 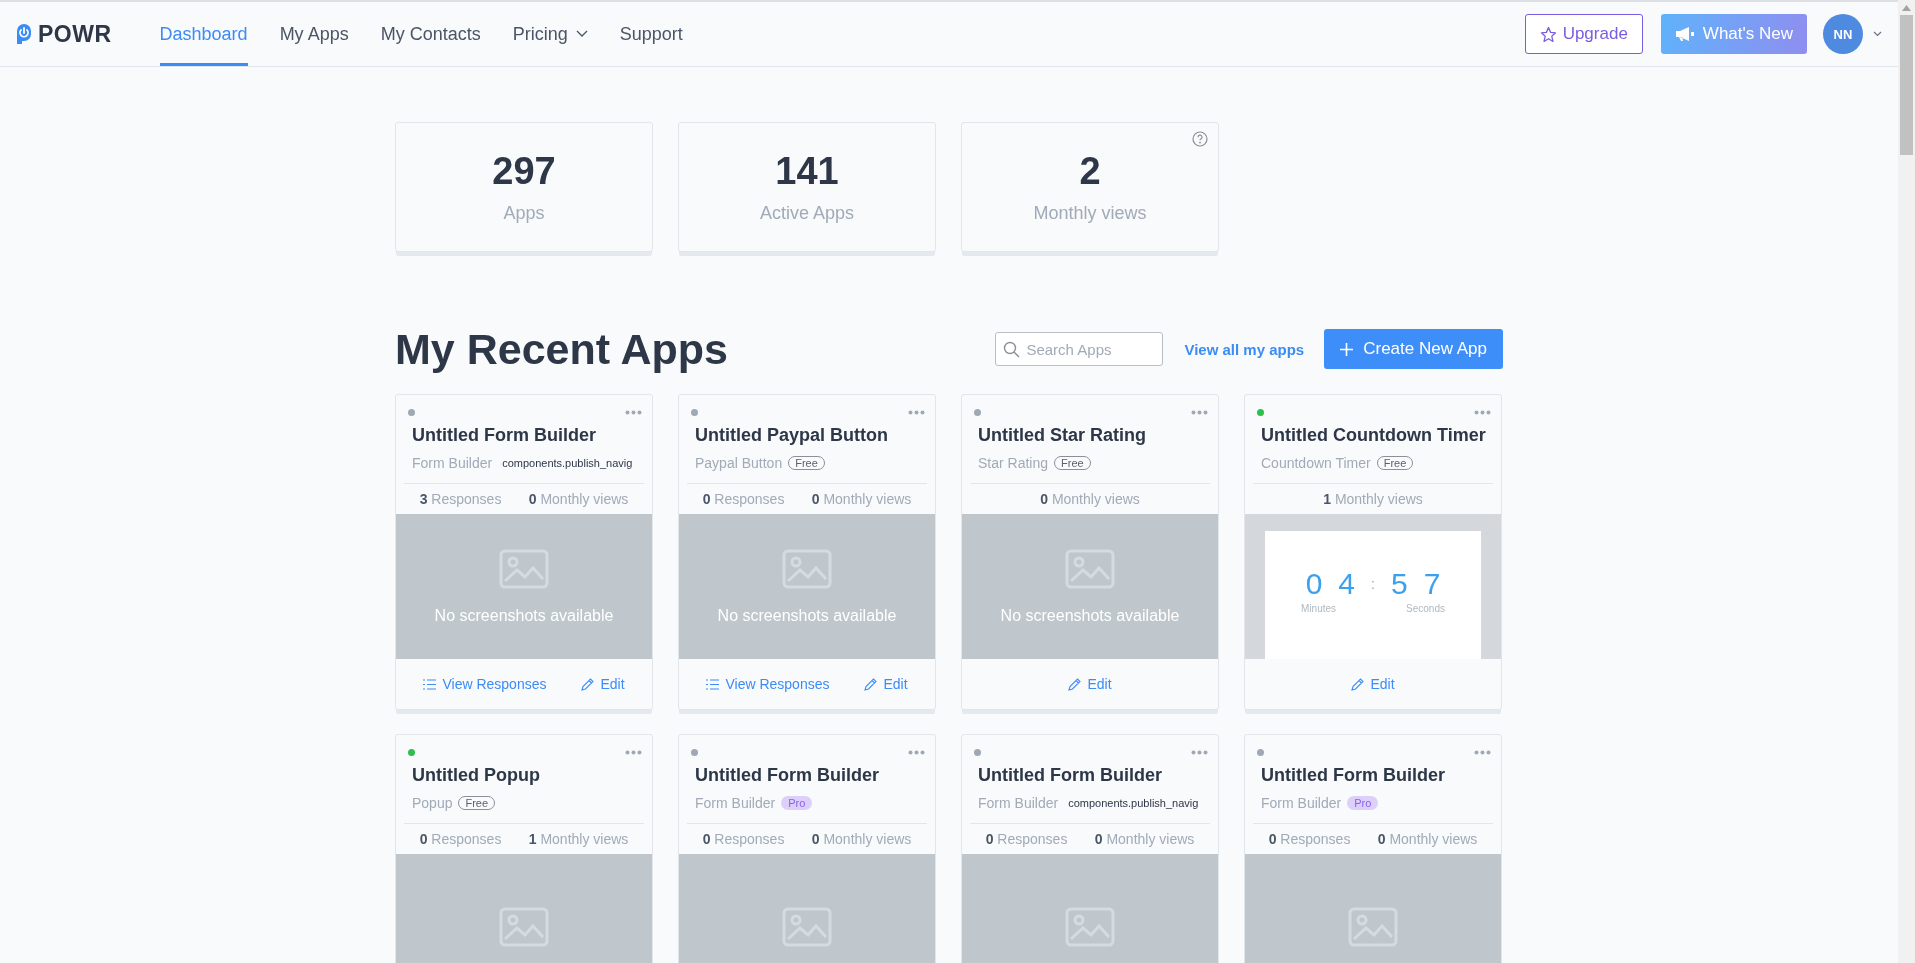 What do you see at coordinates (314, 34) in the screenshot?
I see `nav-tab: My Apps` at bounding box center [314, 34].